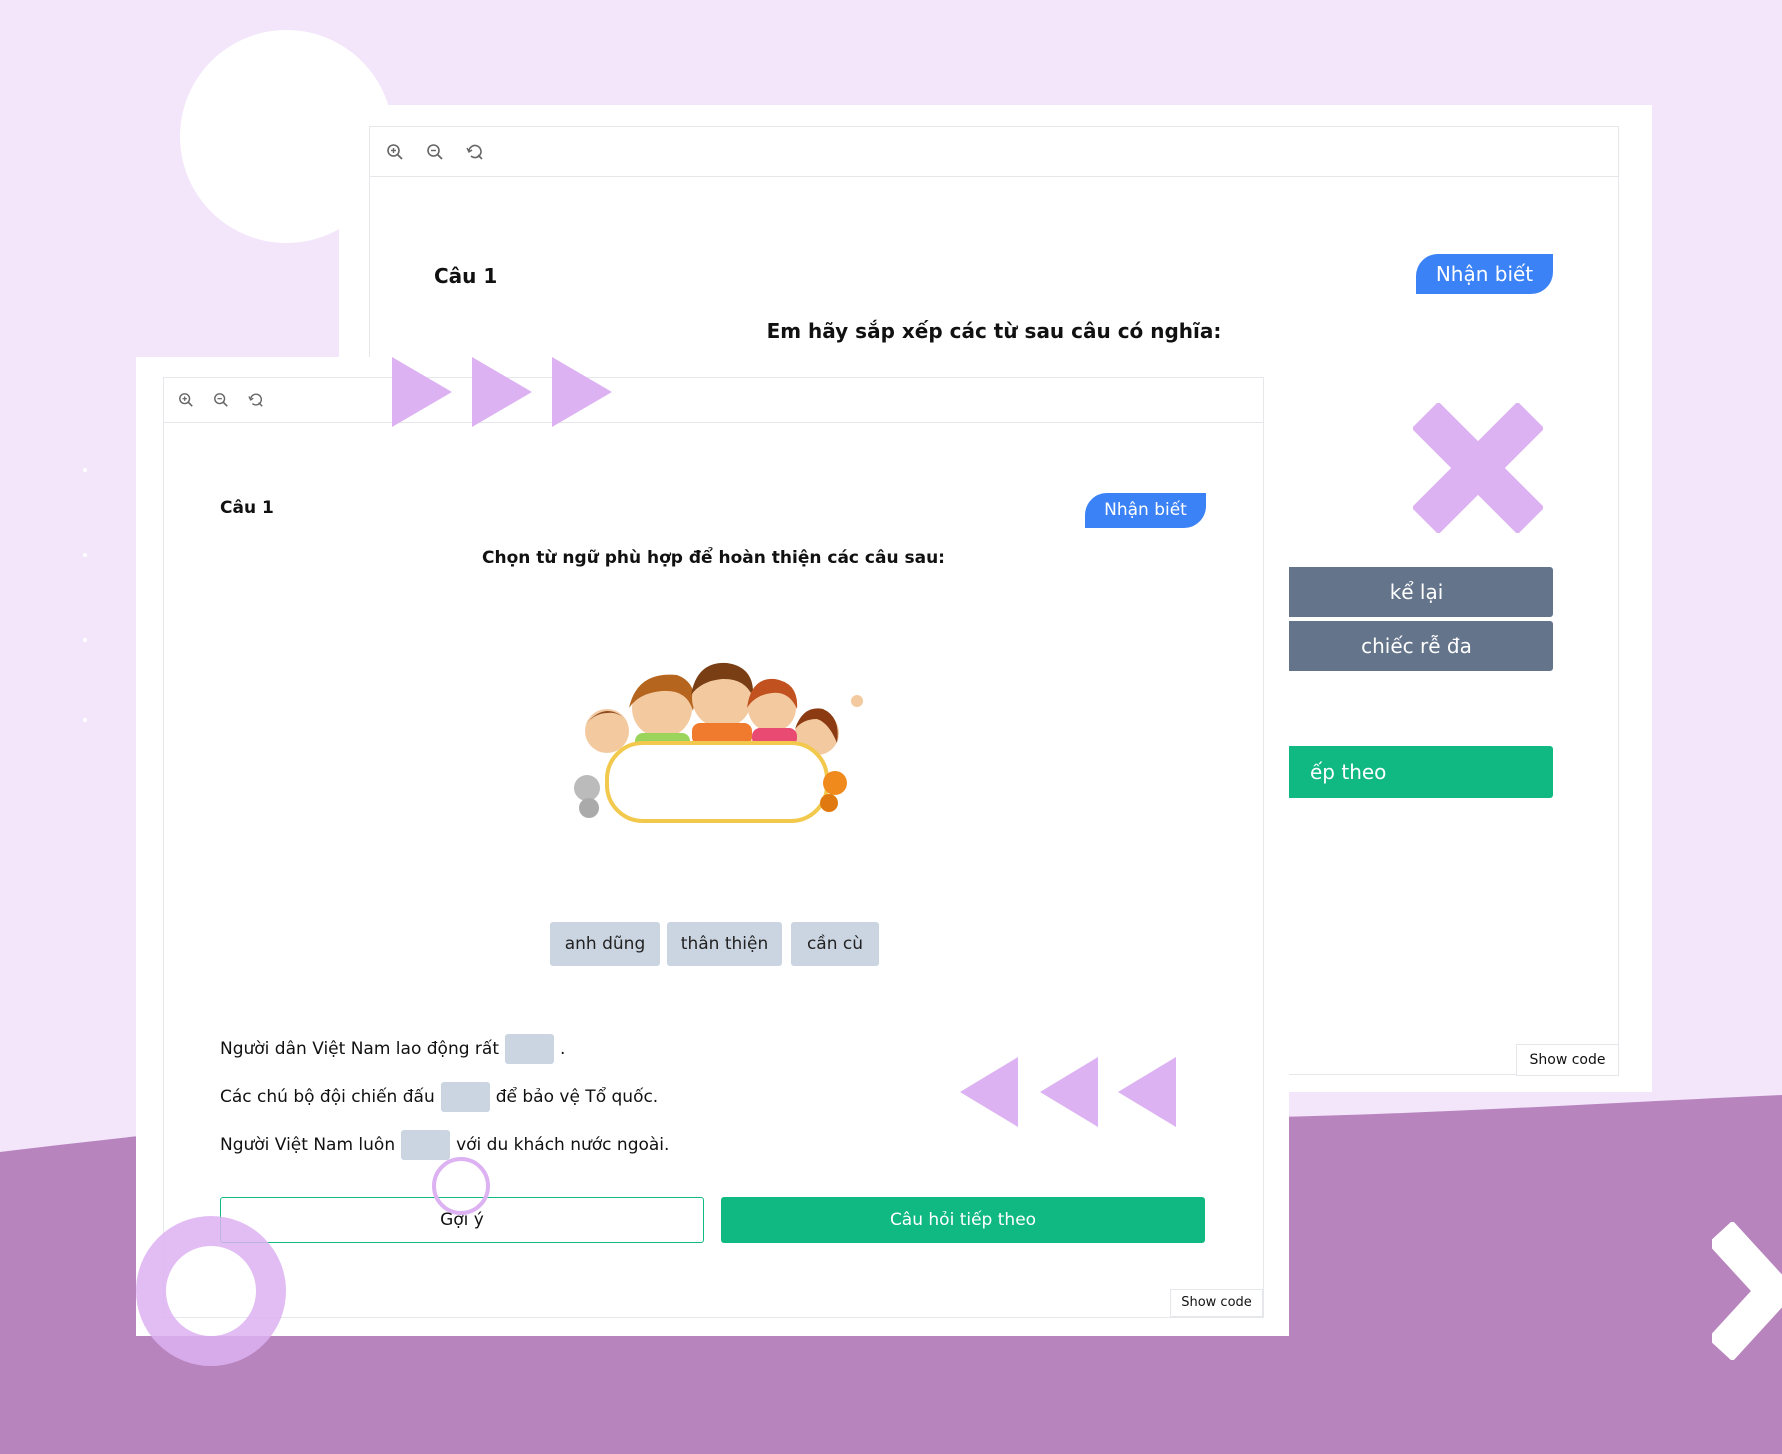 The height and width of the screenshot is (1454, 1782). I want to click on decorative-ring, so click(211, 1291).